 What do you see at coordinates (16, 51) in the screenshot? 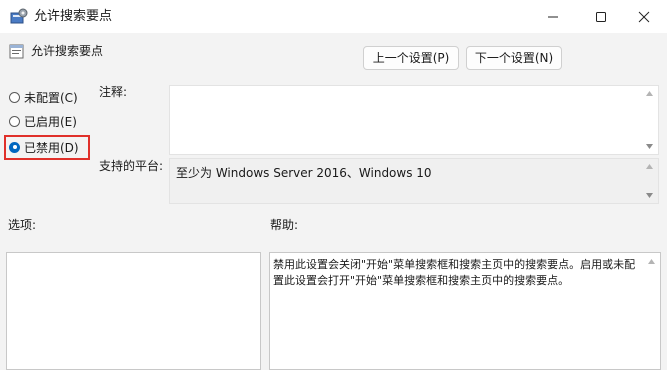
I see `setting-icon` at bounding box center [16, 51].